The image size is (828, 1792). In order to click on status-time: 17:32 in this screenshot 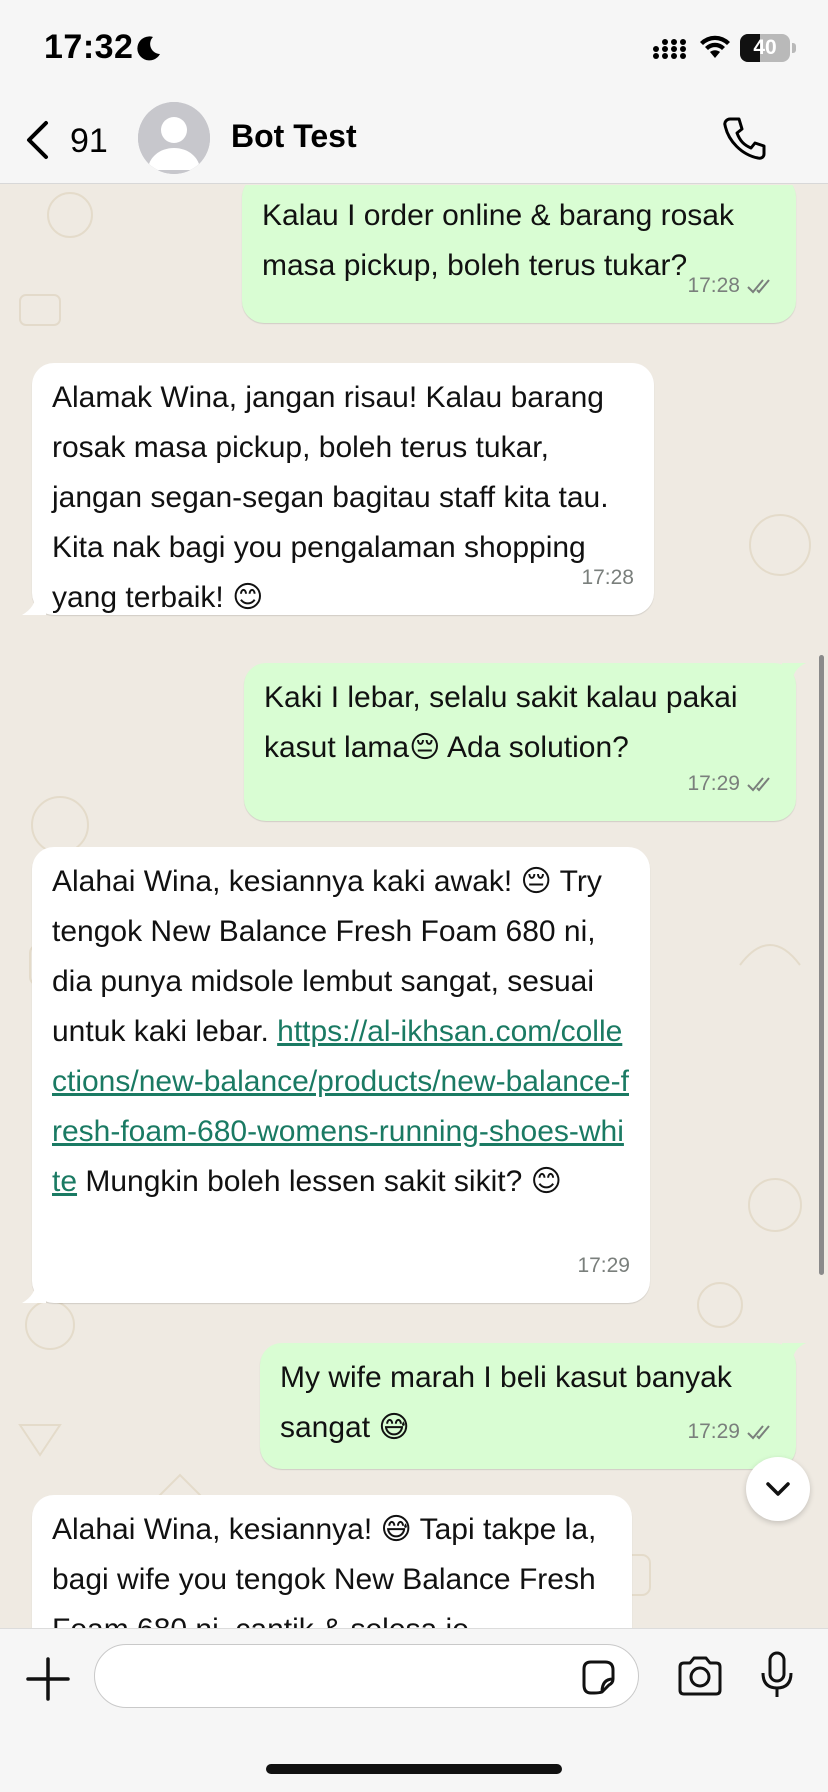, I will do `click(89, 47)`.